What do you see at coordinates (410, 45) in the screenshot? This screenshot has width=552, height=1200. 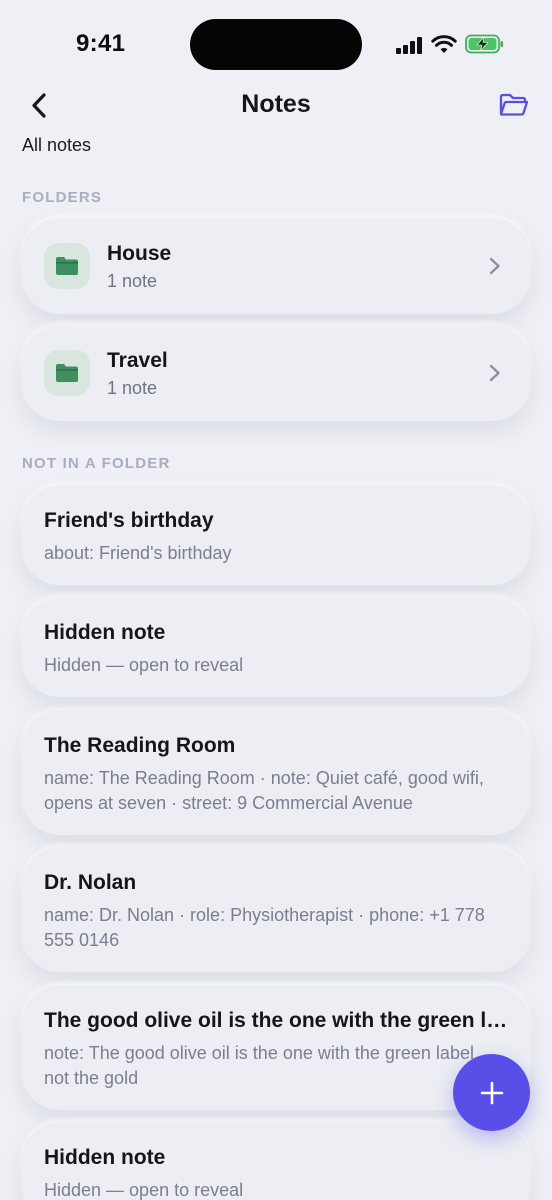 I see `cellular-signal-icon` at bounding box center [410, 45].